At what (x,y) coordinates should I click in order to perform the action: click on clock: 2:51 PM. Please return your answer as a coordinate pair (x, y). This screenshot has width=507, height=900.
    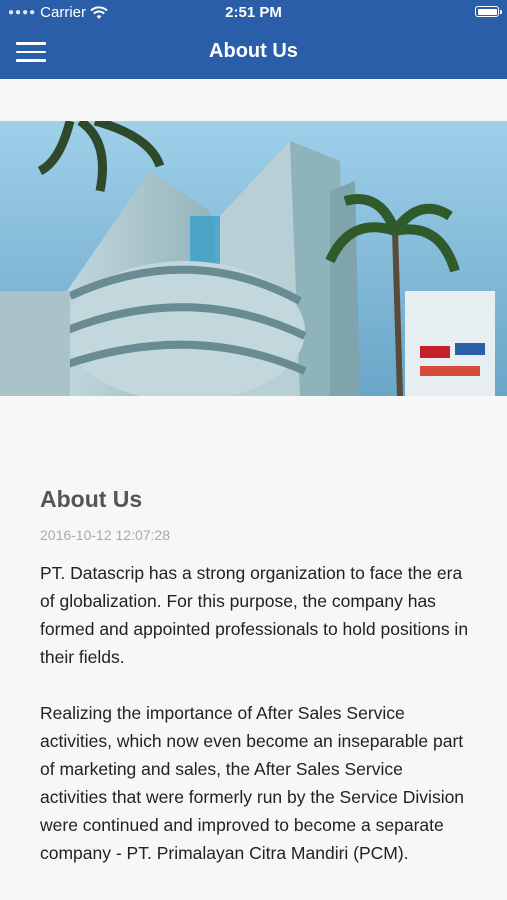
    Looking at the image, I should click on (253, 12).